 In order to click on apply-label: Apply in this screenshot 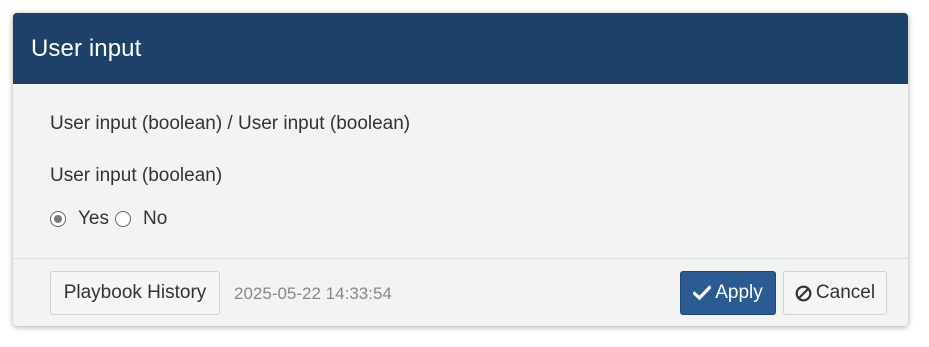, I will do `click(739, 292)`.